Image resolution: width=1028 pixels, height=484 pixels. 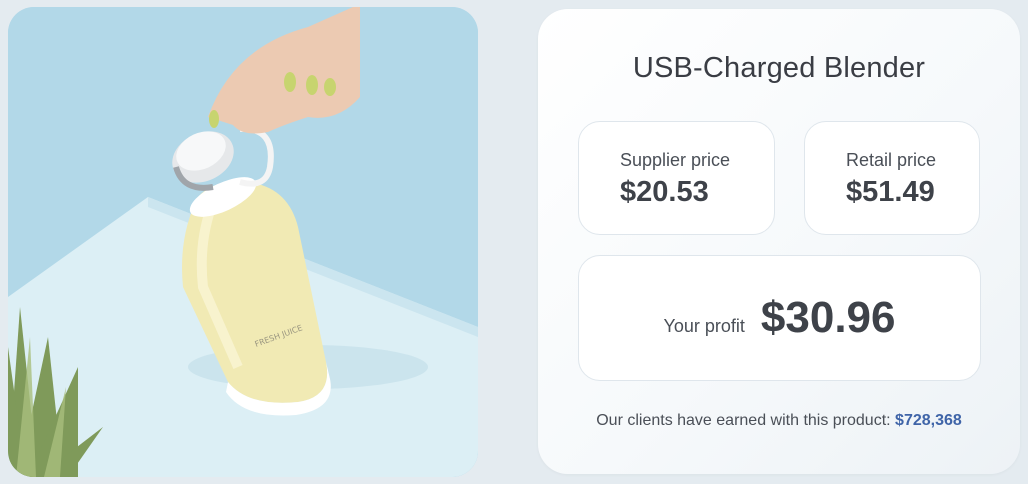 I want to click on profit-value: $30.96, so click(x=828, y=317).